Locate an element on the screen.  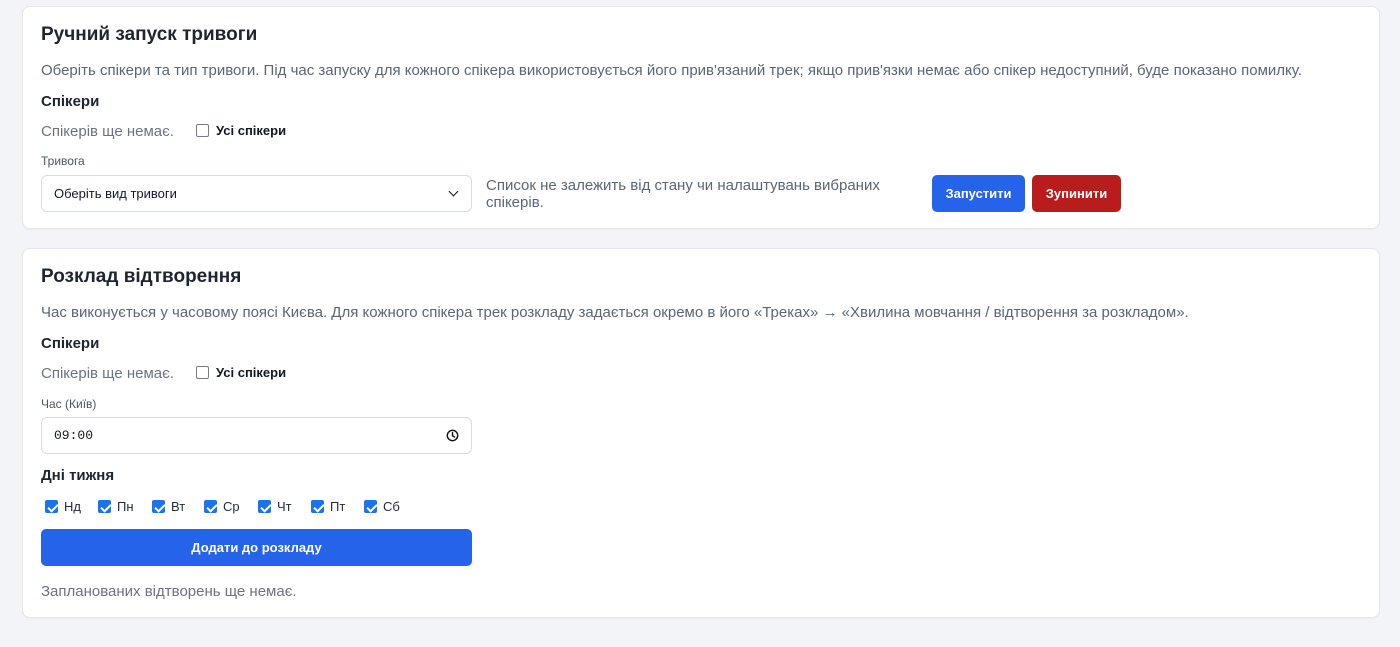
day-label: Сб is located at coordinates (391, 506).